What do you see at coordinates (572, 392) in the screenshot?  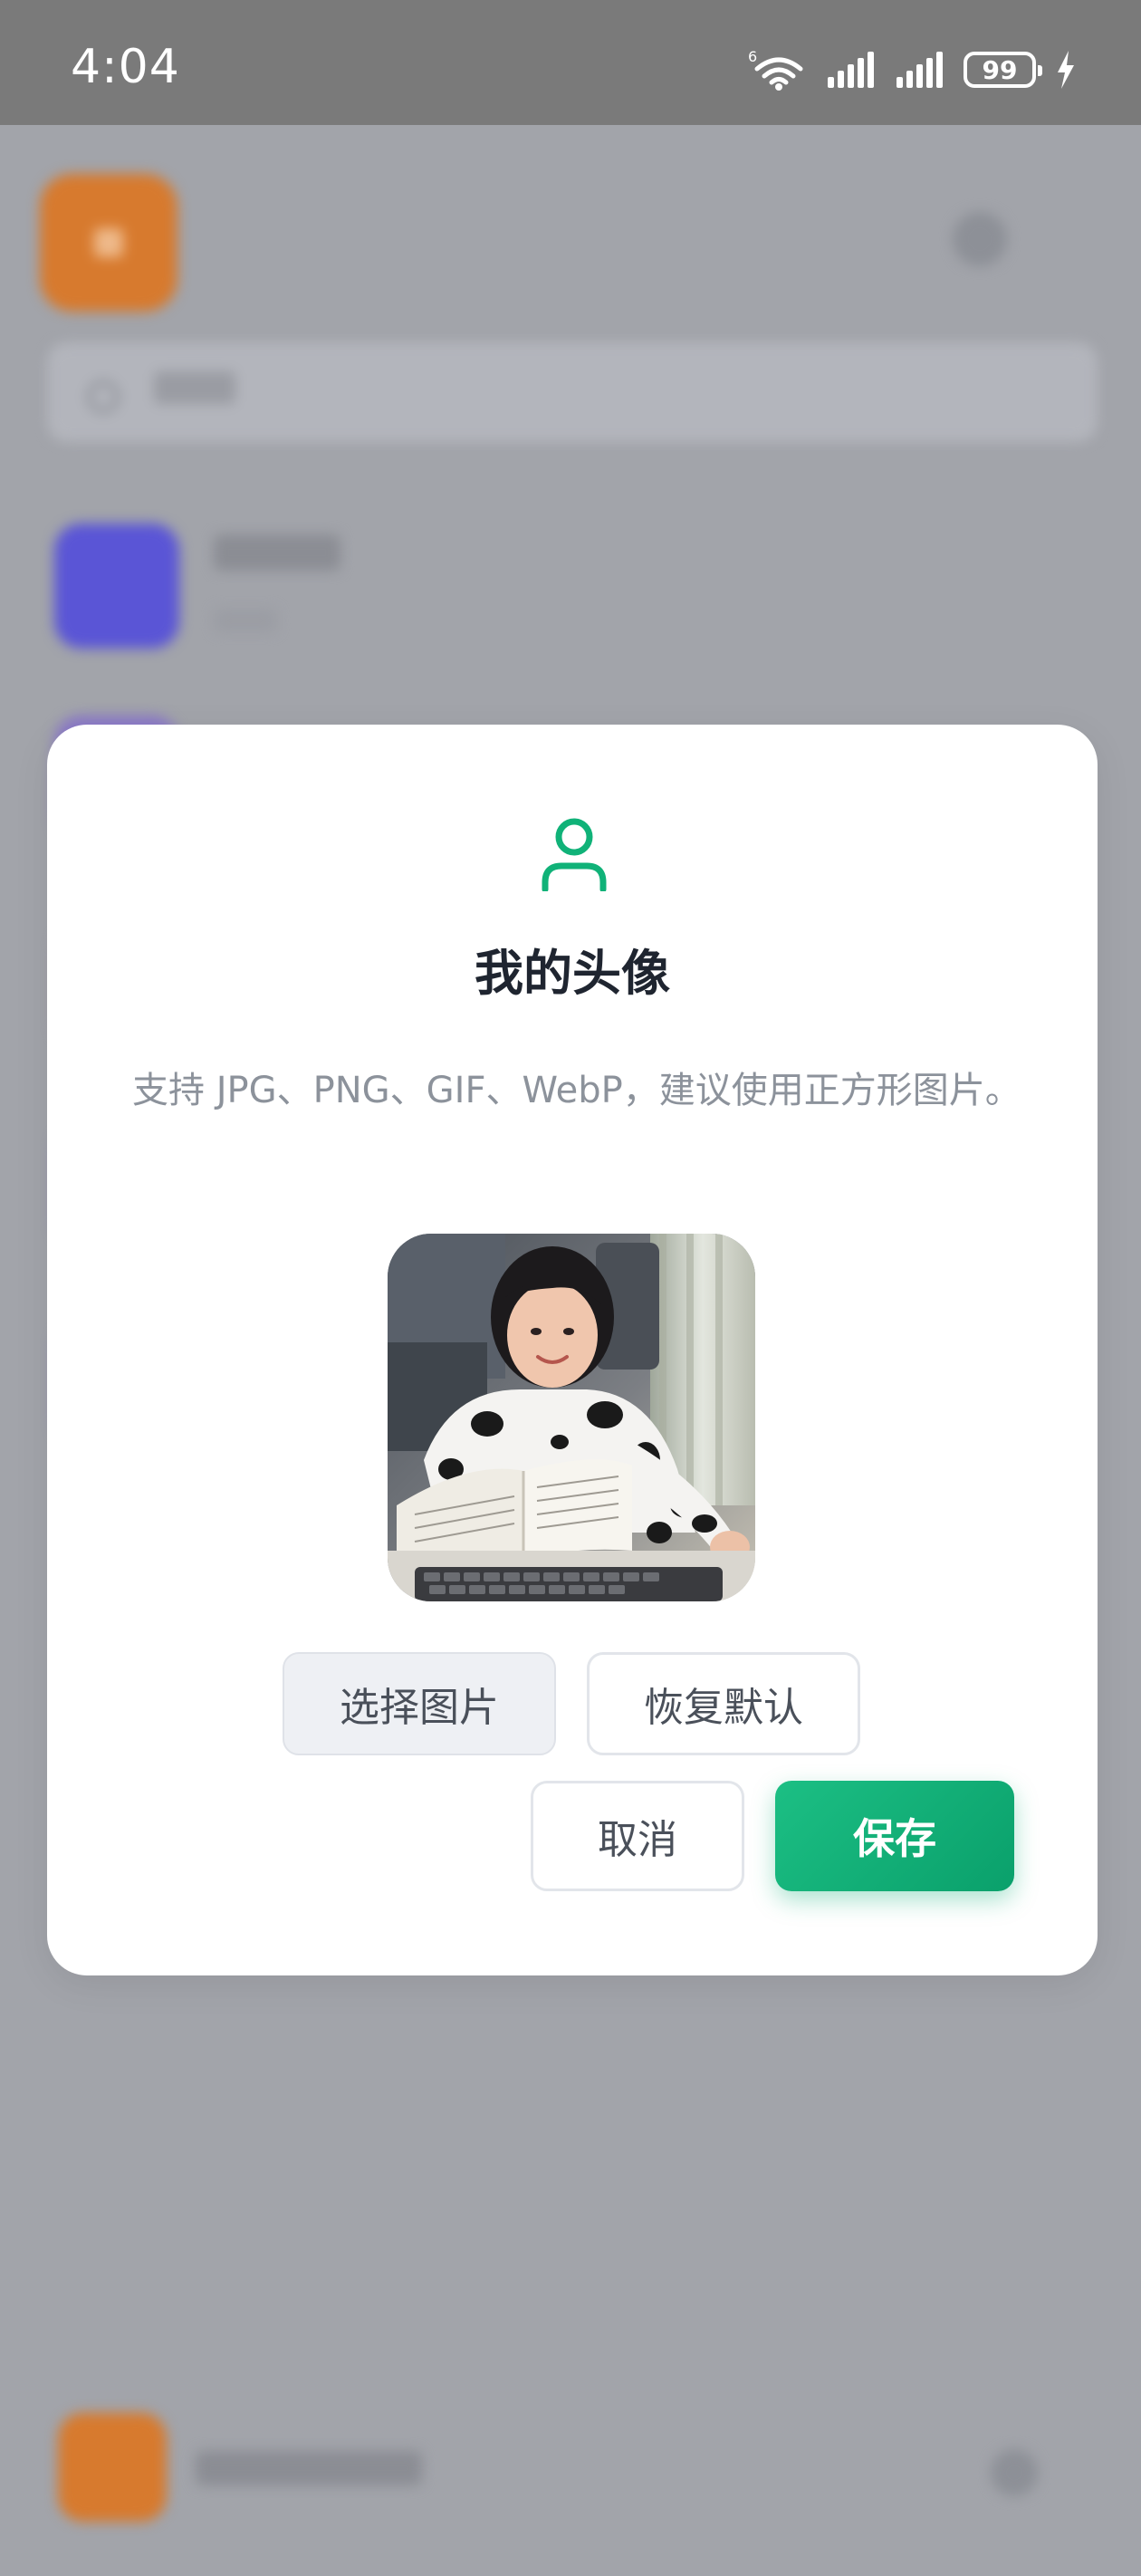 I see `search-bar` at bounding box center [572, 392].